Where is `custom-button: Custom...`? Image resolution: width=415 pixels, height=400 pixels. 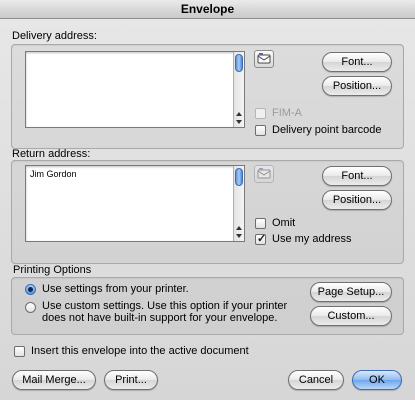
custom-button: Custom... is located at coordinates (351, 316).